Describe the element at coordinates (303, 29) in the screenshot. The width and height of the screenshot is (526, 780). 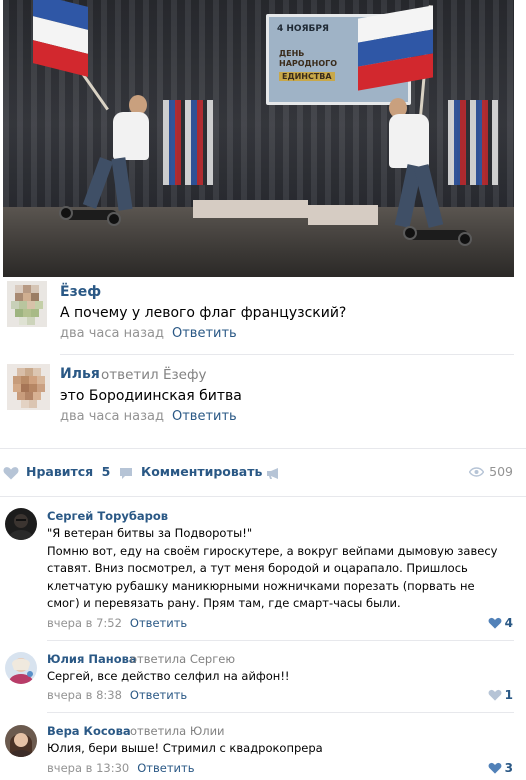
I see `screen-date: 4 НОЯБРЯ` at that location.